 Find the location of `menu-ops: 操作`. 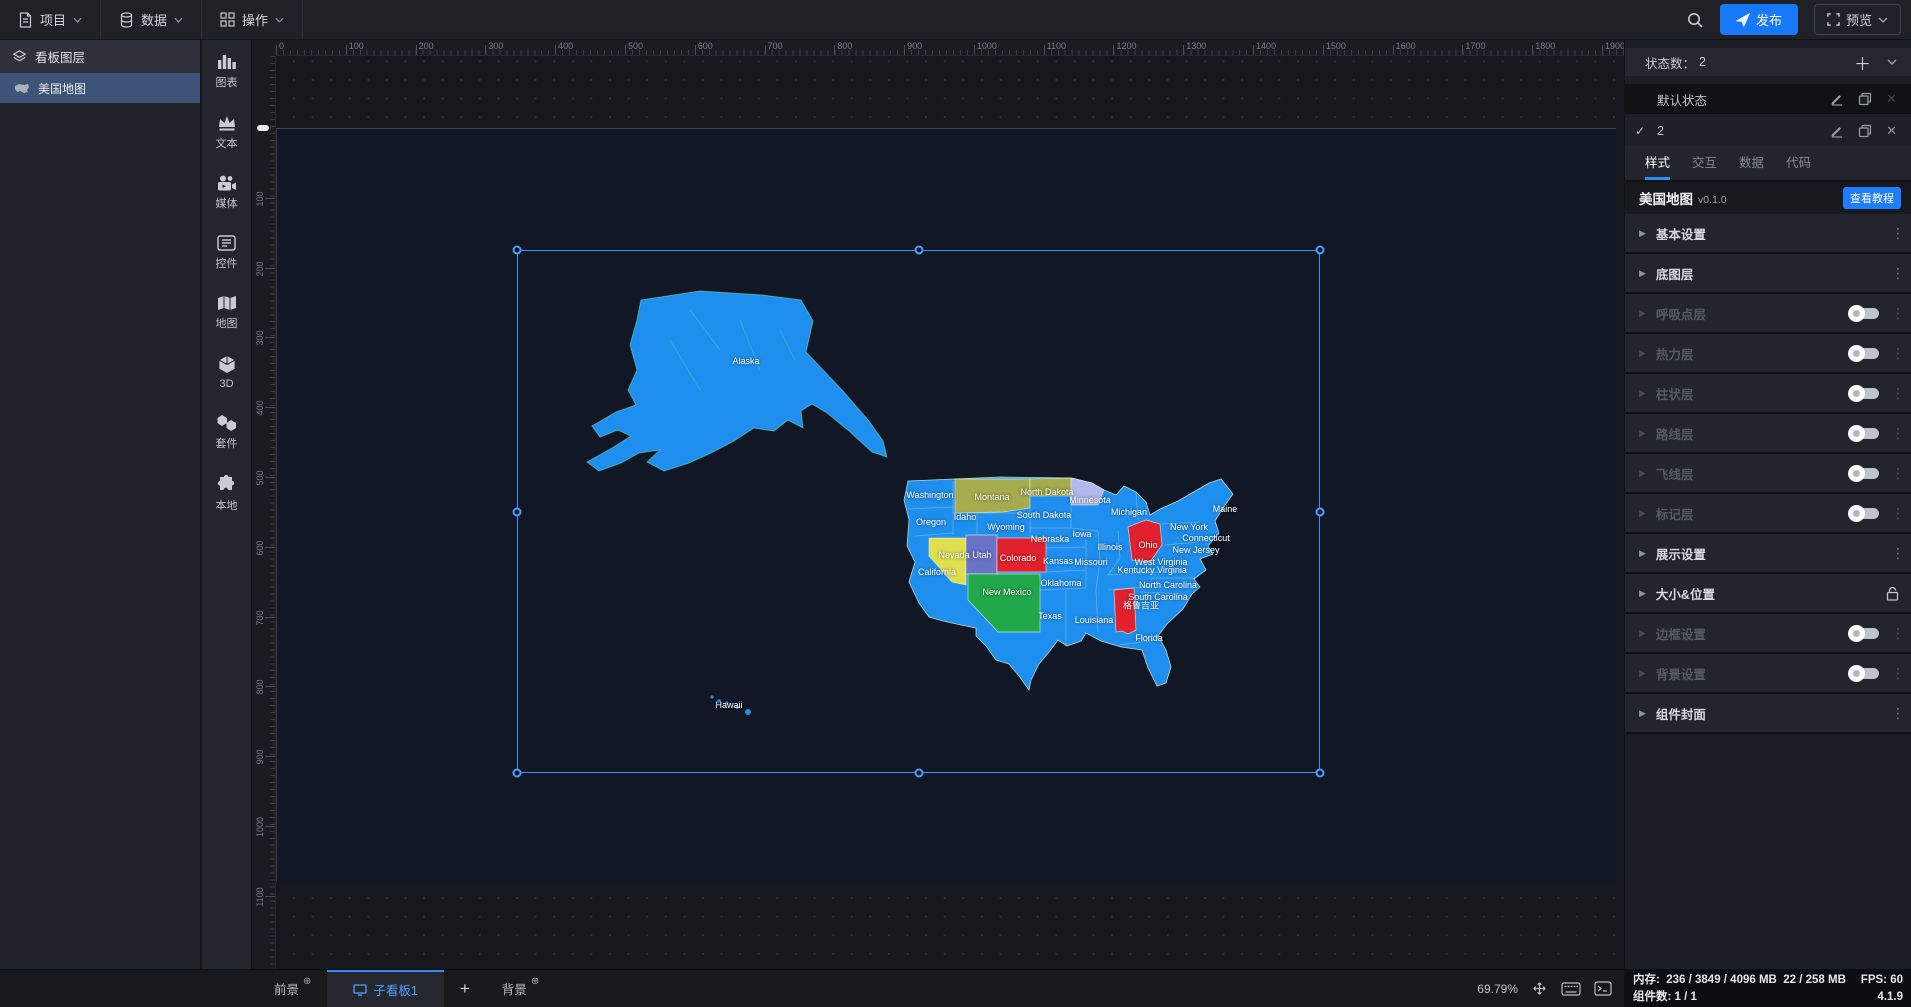

menu-ops: 操作 is located at coordinates (253, 19).